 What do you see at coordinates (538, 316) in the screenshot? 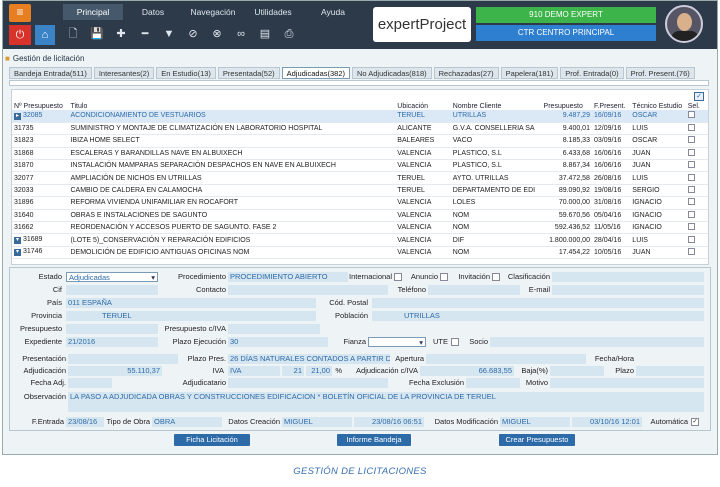
I see `poblacion-field: UTRILLAS` at bounding box center [538, 316].